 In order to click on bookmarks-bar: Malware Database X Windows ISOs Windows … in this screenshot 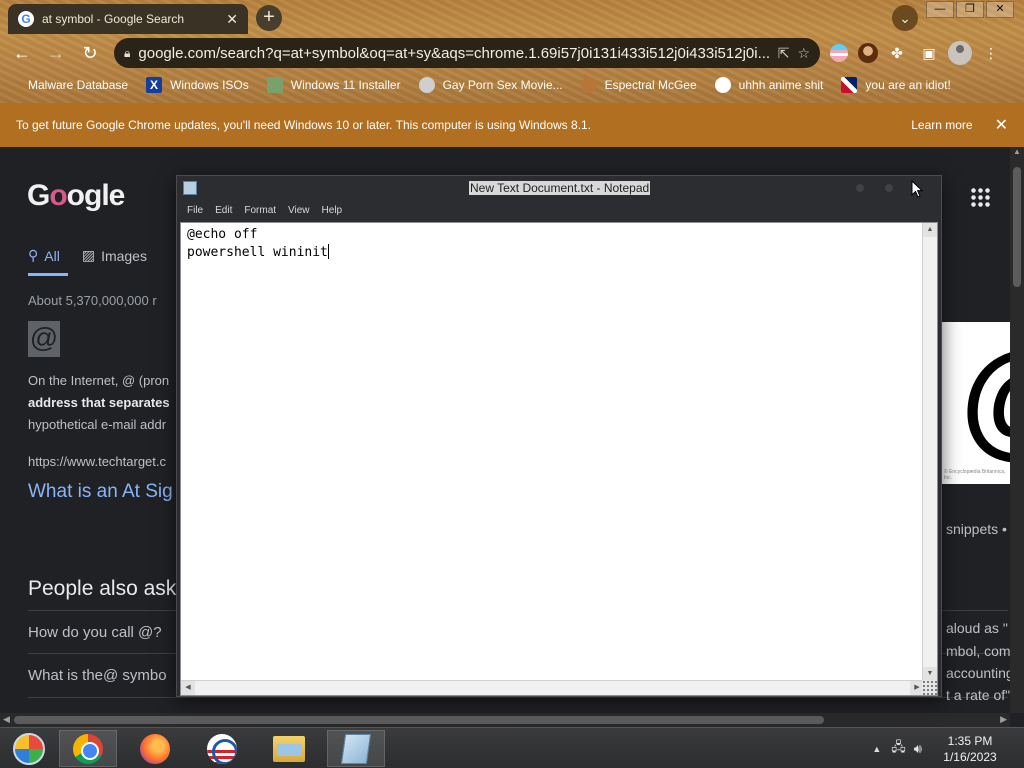, I will do `click(512, 85)`.